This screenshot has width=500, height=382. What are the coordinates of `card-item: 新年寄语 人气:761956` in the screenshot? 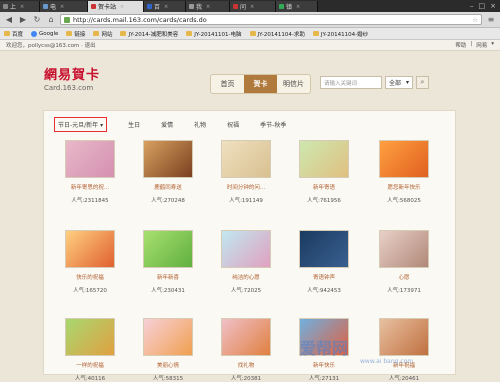 It's located at (324, 172).